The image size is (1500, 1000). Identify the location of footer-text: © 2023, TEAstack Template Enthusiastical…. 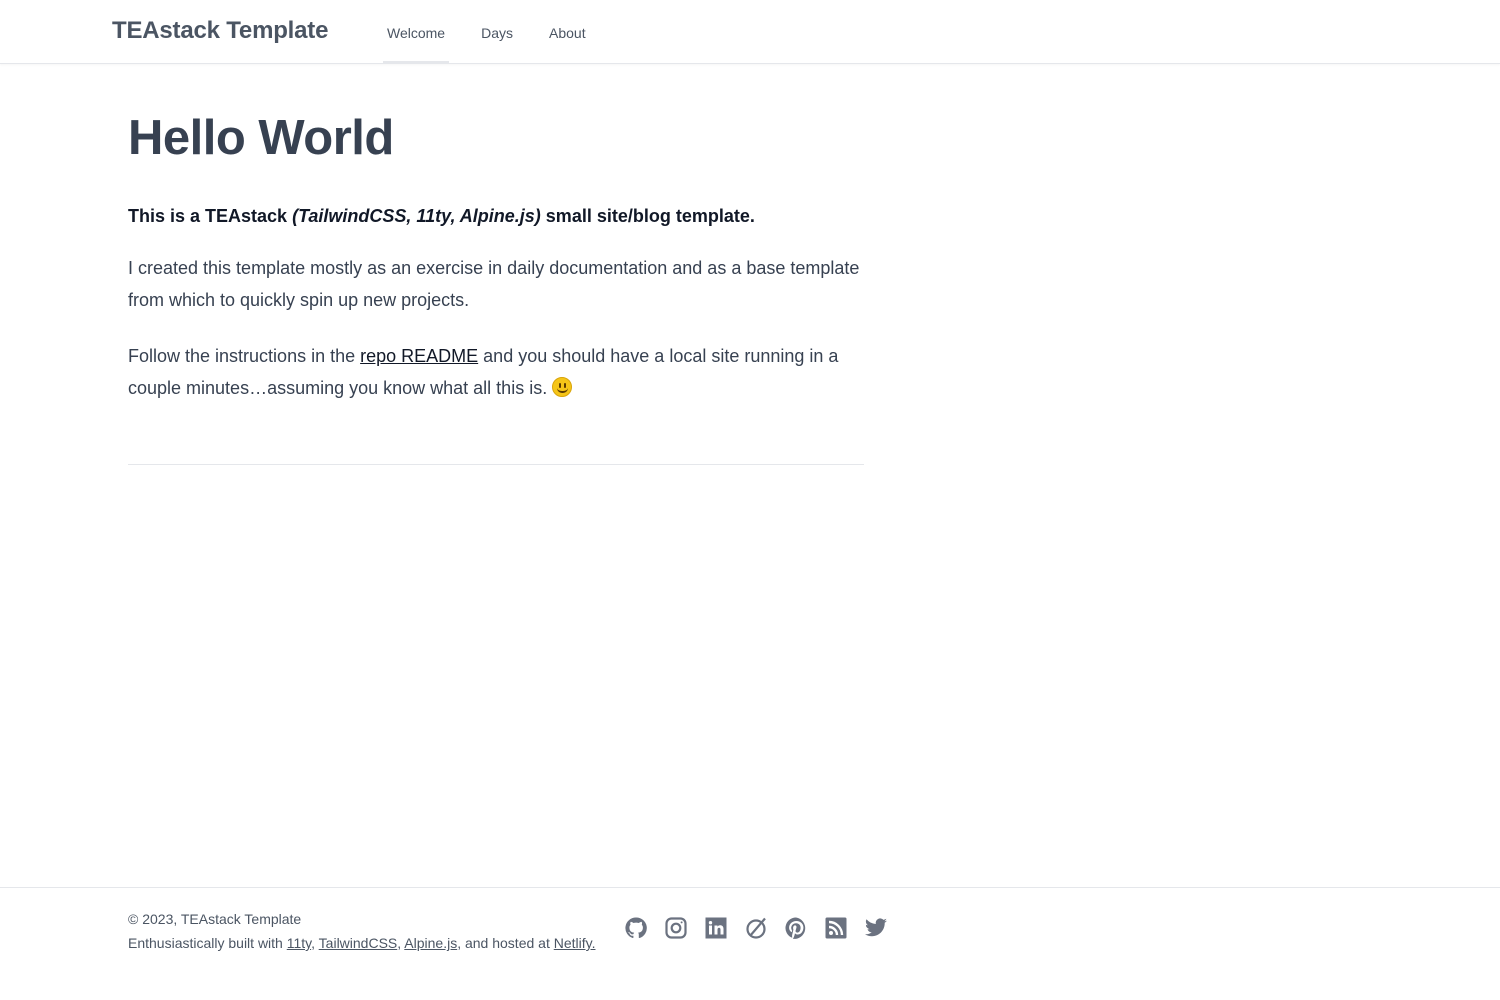
(361, 931).